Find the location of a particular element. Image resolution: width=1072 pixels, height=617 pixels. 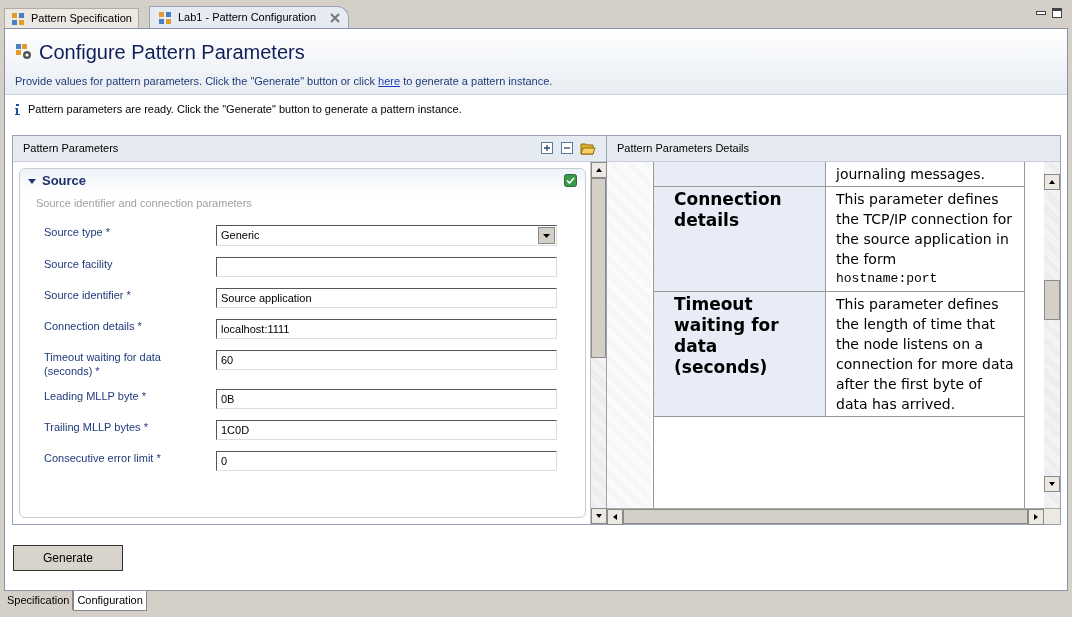

expand-all-icon is located at coordinates (547, 148).